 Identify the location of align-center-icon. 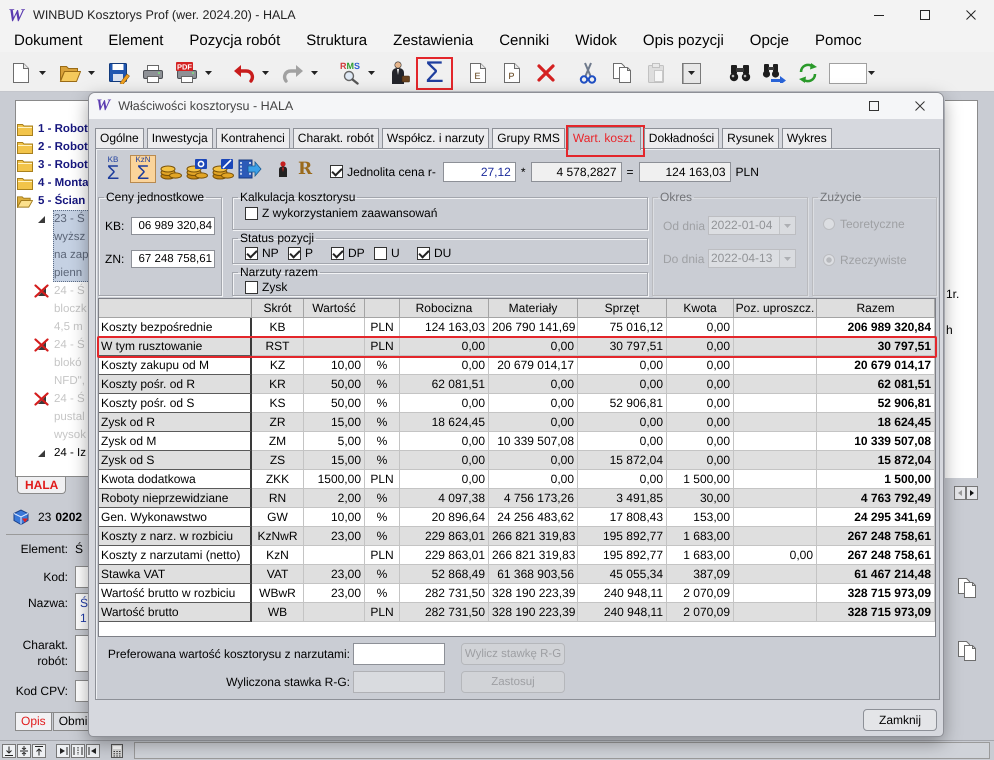
(78, 751).